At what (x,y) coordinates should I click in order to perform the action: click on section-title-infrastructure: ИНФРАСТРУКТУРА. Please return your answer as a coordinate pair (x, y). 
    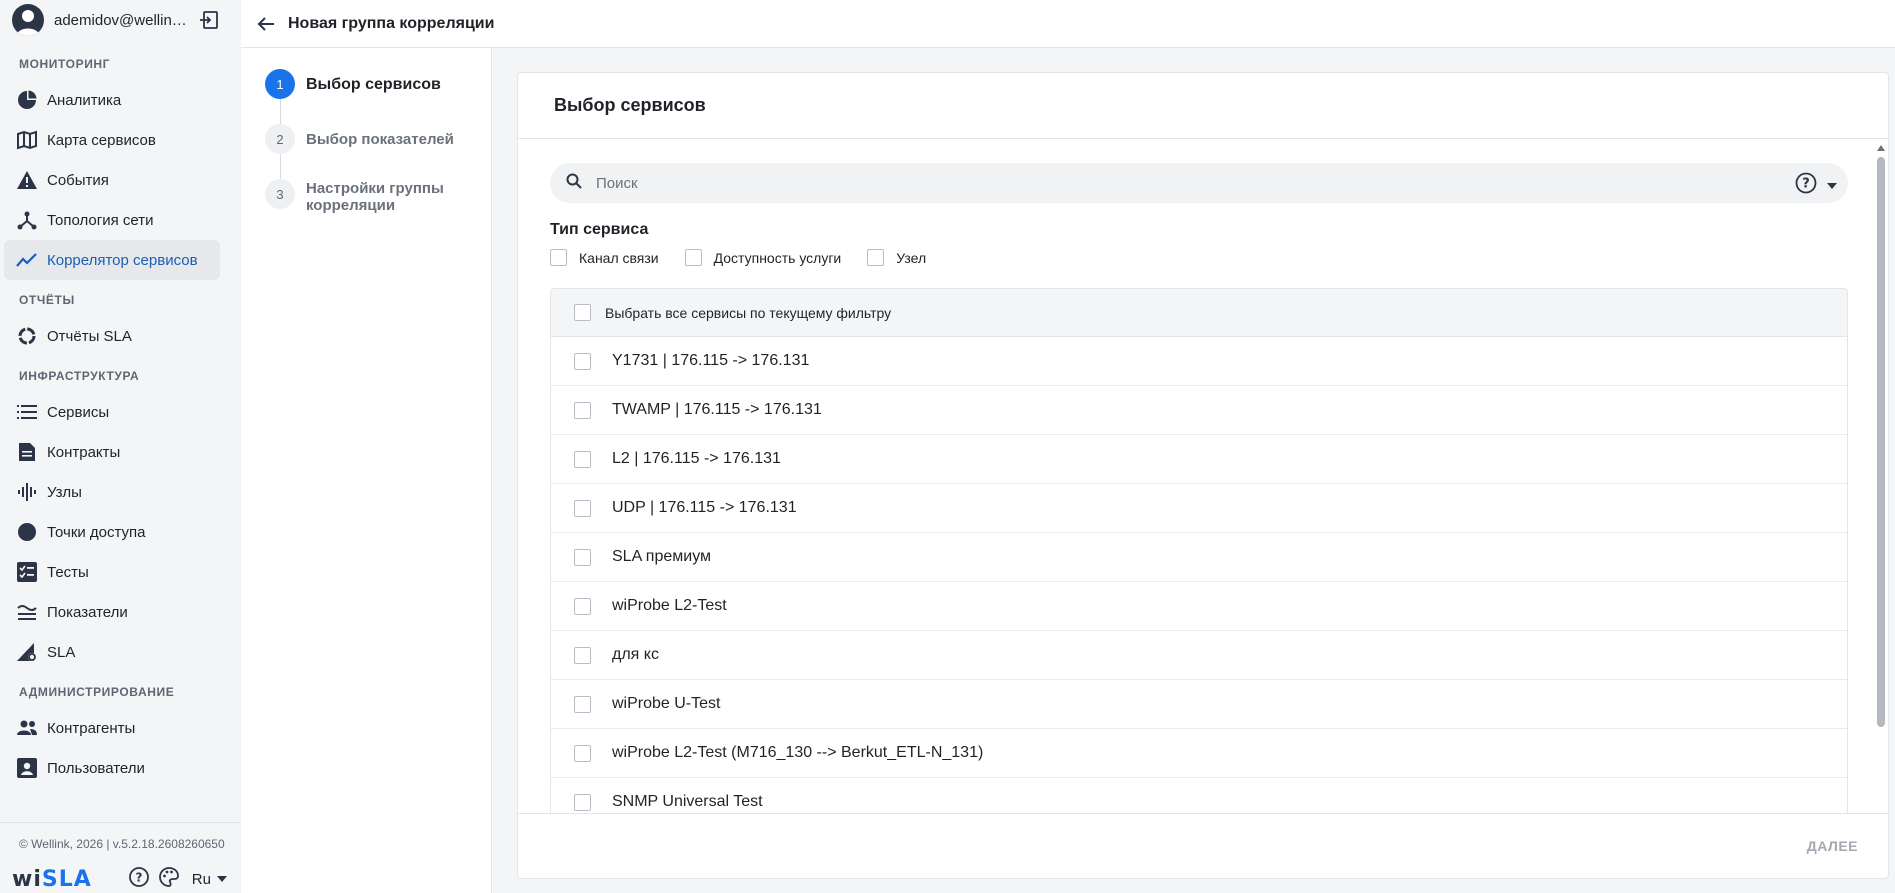
    Looking at the image, I should click on (79, 376).